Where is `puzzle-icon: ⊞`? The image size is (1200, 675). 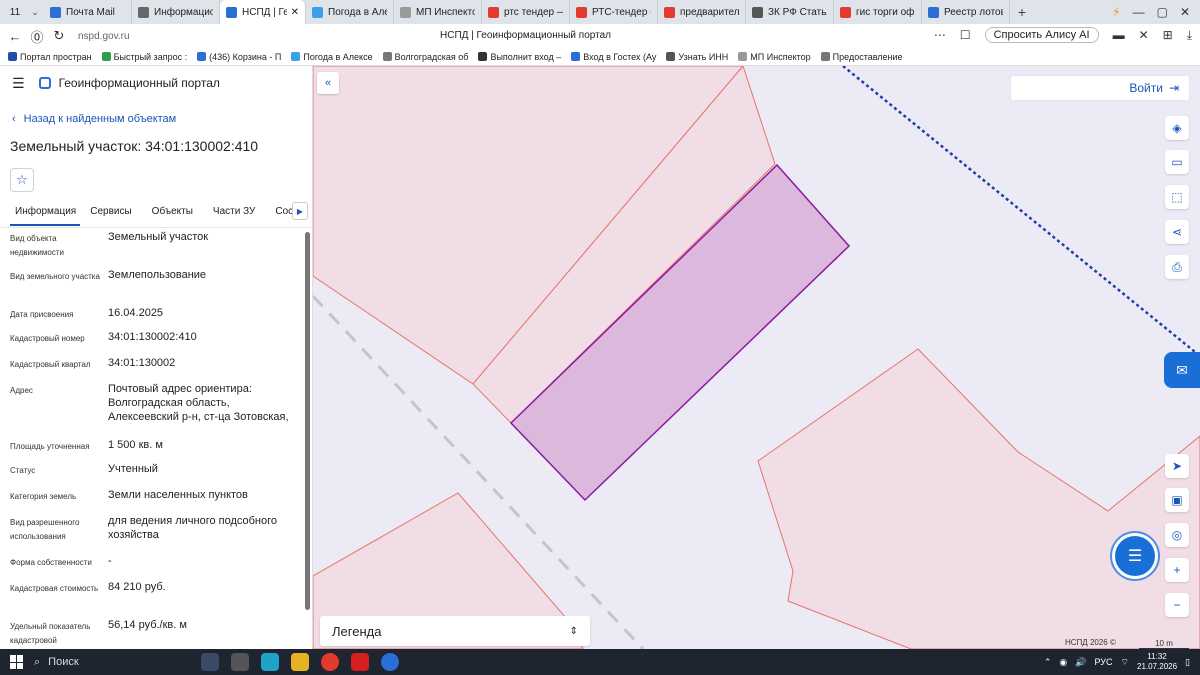
puzzle-icon: ⊞ is located at coordinates (1168, 35).